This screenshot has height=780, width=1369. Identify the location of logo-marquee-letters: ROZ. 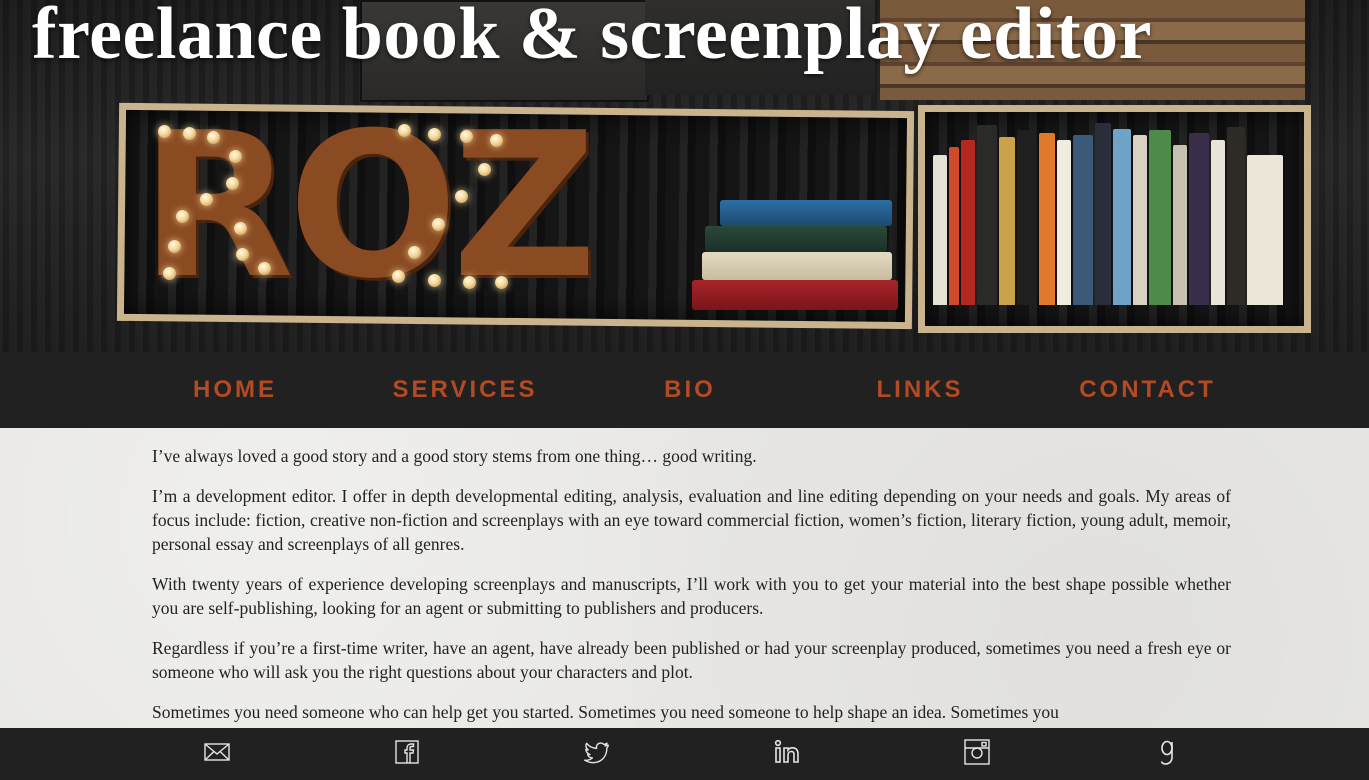
(368, 207).